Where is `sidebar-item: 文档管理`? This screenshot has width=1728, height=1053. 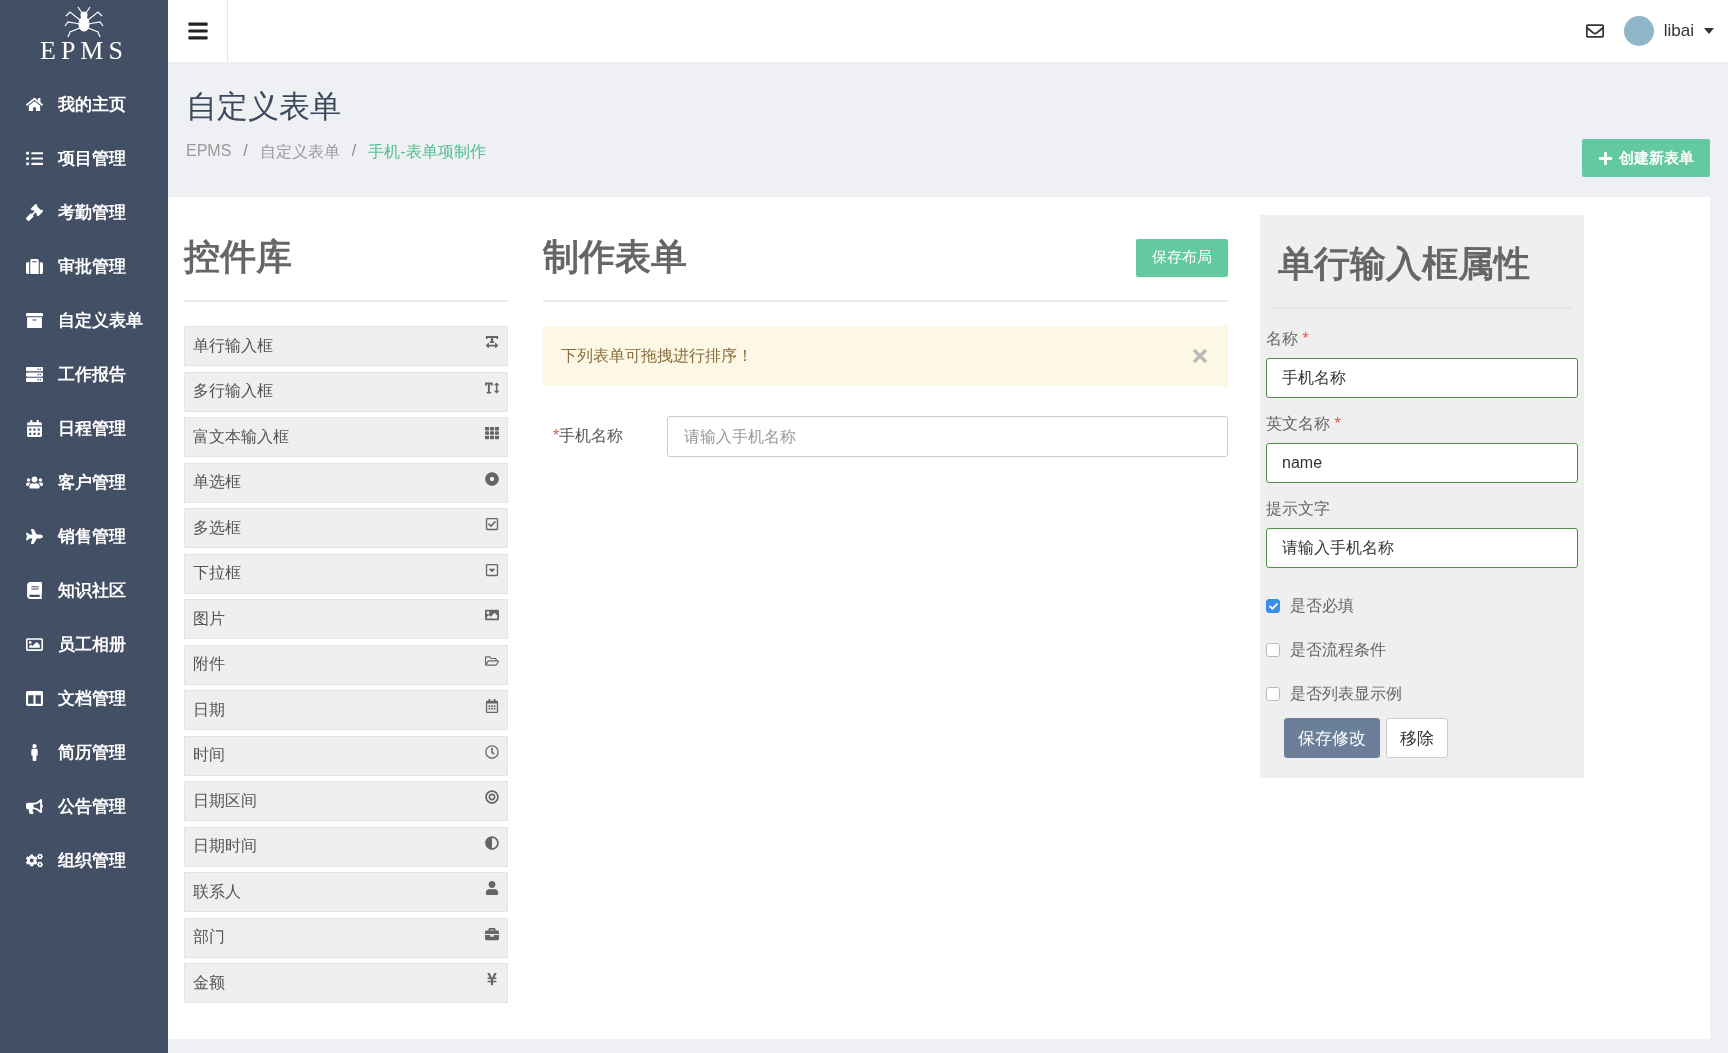
sidebar-item: 文档管理 is located at coordinates (84, 698).